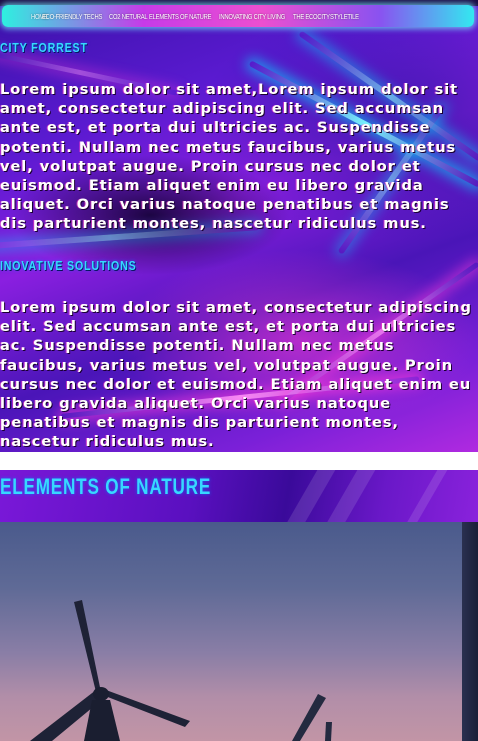 The image size is (478, 741). Describe the element at coordinates (252, 16) in the screenshot. I see `nav-innovating-city-living: INNOVATING CITY LIVING` at that location.